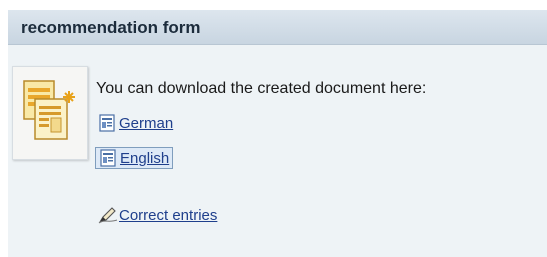 This screenshot has height=257, width=547. I want to click on correct-entries-label: Correct entries, so click(168, 215).